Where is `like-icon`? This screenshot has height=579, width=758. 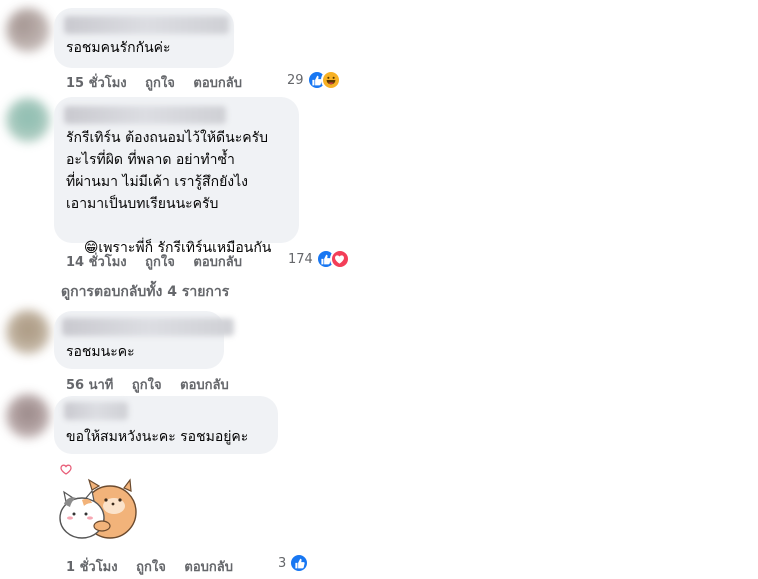
like-icon is located at coordinates (299, 563).